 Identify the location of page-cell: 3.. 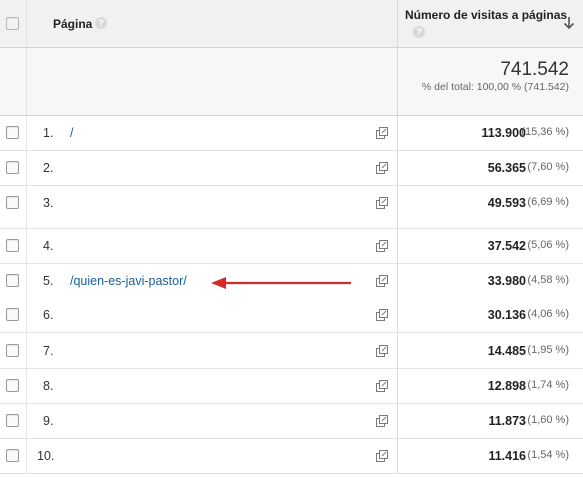
(212, 207).